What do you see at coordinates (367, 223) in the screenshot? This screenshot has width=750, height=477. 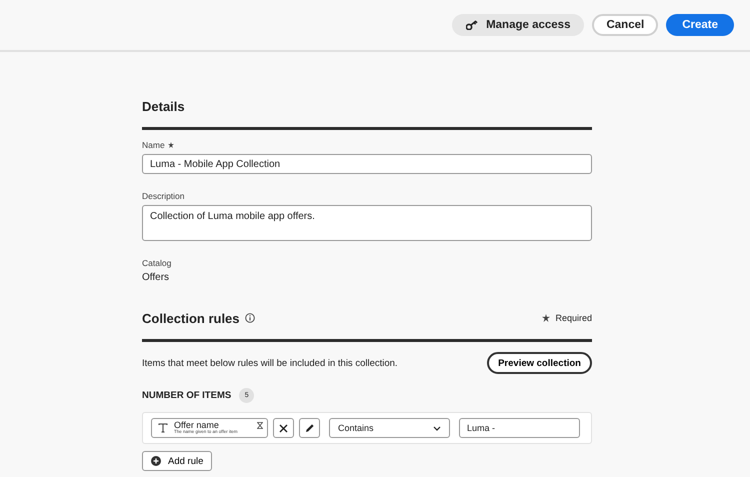 I see `description-field: Collection of Luma mobile app offers.` at bounding box center [367, 223].